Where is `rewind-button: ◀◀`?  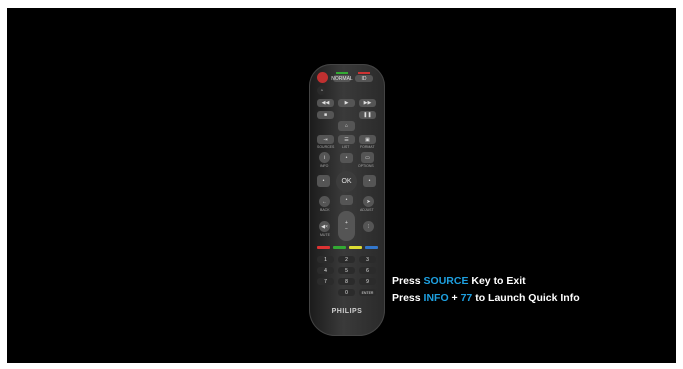
rewind-button: ◀◀ is located at coordinates (325, 103).